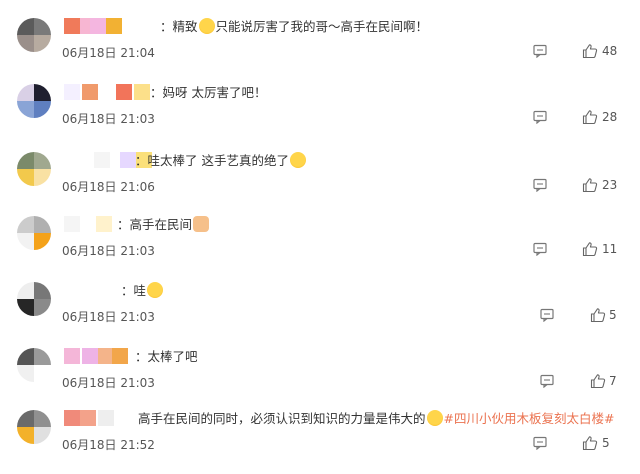 This screenshot has width=640, height=474. I want to click on comment-text: 高手在民间的同时，必须认识到知识的力量是伟大的 #四川小伙用木板复刻太白楼#, so click(376, 419).